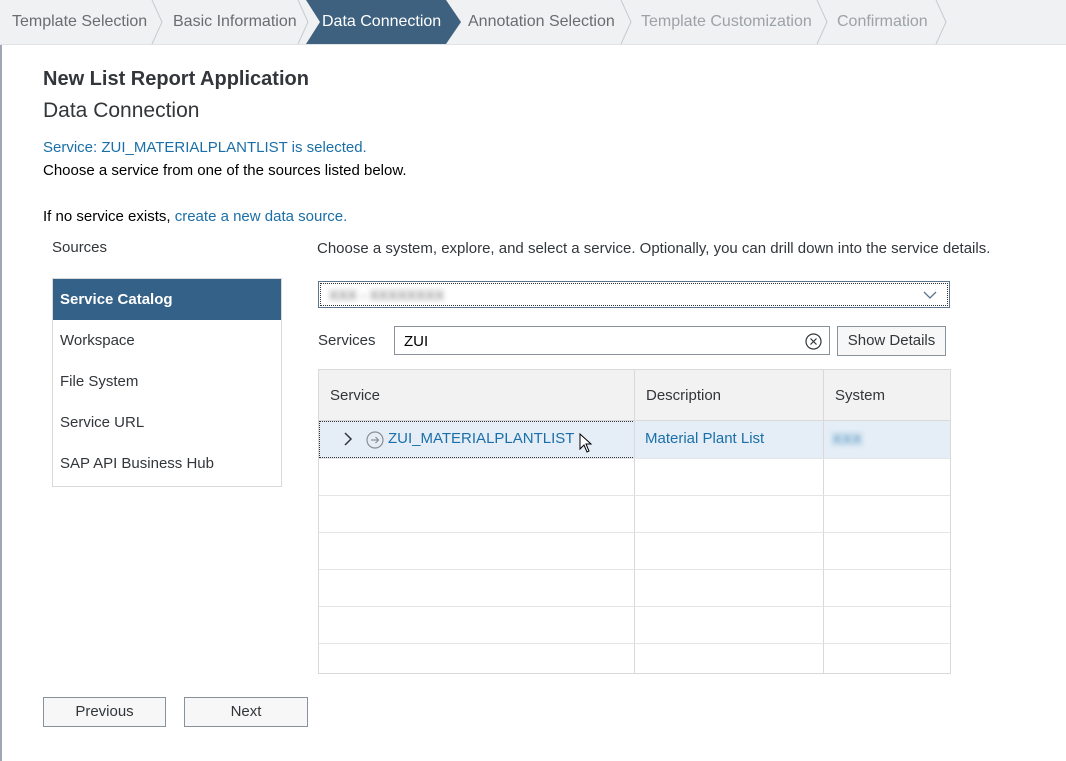 This screenshot has height=761, width=1066. What do you see at coordinates (121, 110) in the screenshot?
I see `page-subtitle: Data Connection` at bounding box center [121, 110].